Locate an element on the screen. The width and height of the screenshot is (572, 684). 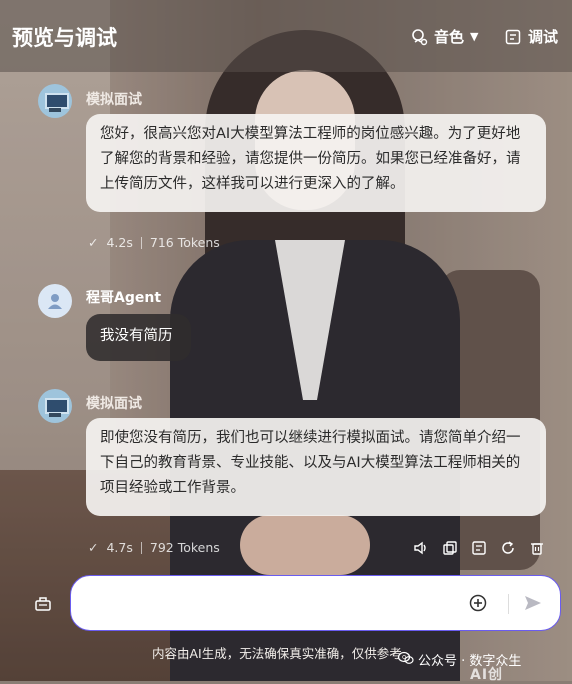
refresh-icon is located at coordinates (507, 547).